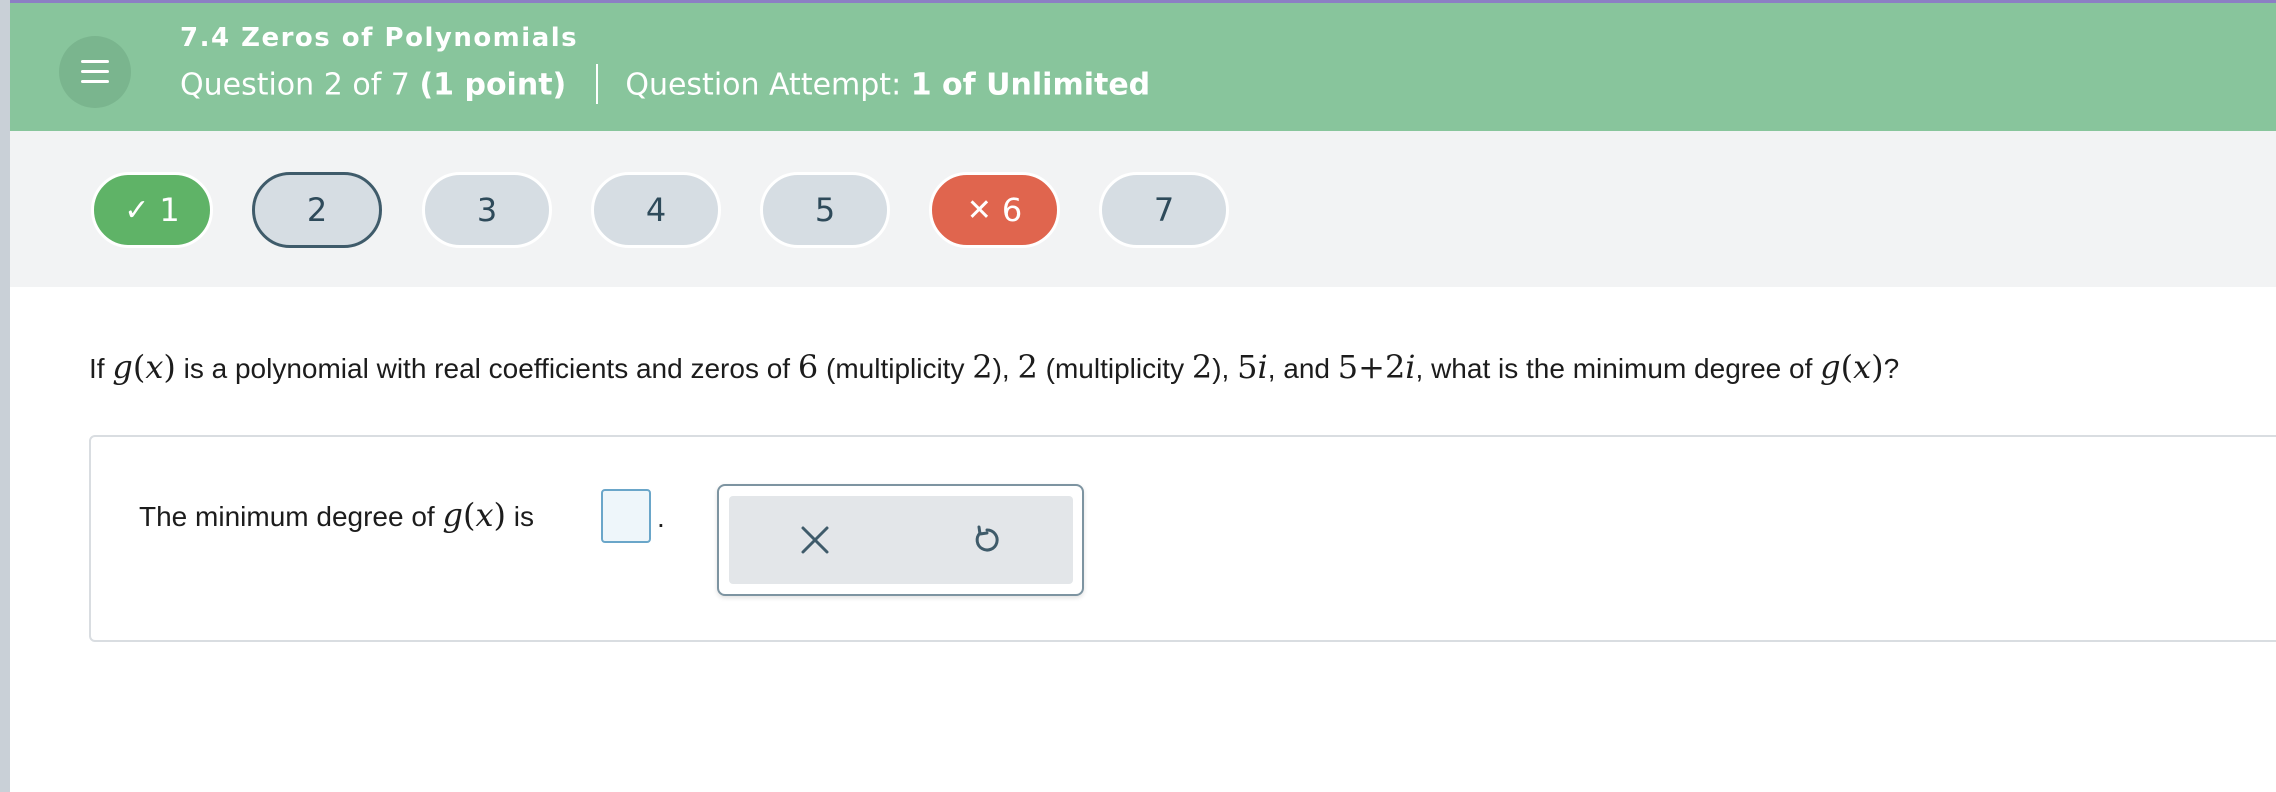 The width and height of the screenshot is (2276, 792). I want to click on math-zero-1: 6, so click(808, 367).